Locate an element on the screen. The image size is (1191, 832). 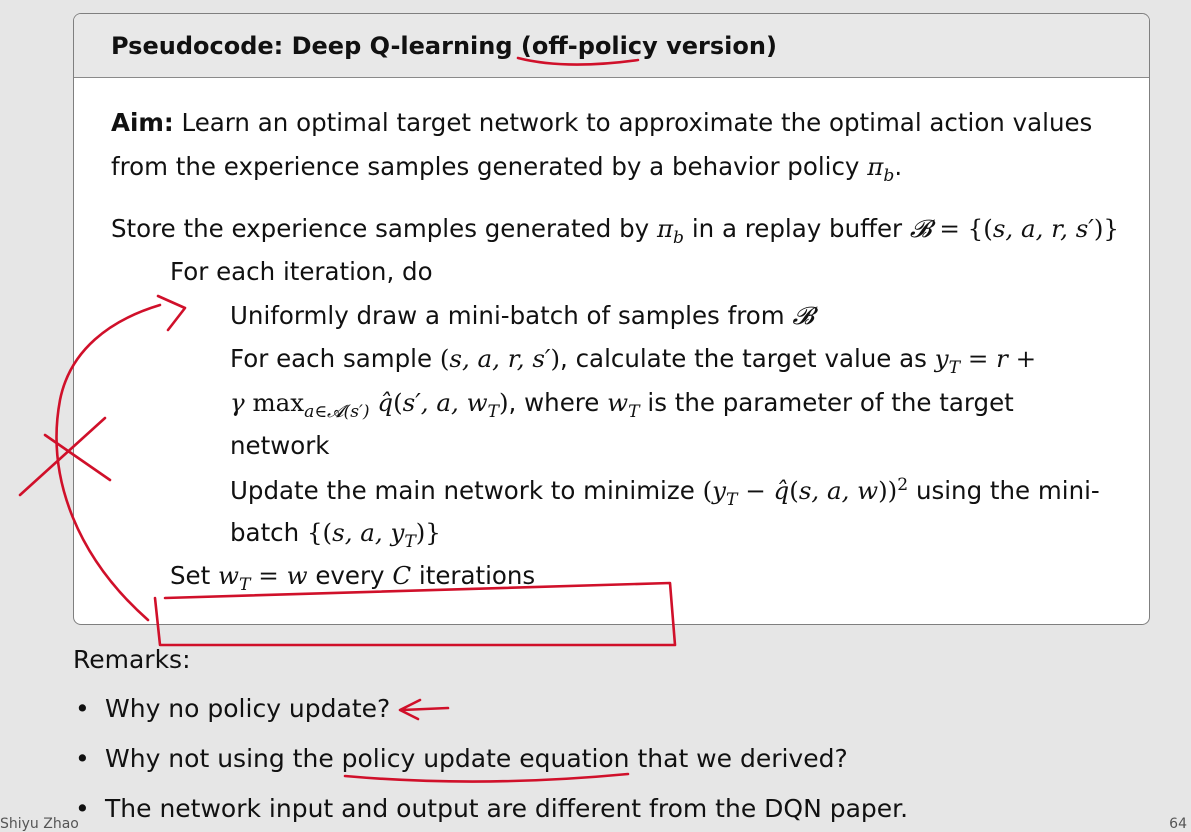
math-c: C is located at coordinates (402, 575).